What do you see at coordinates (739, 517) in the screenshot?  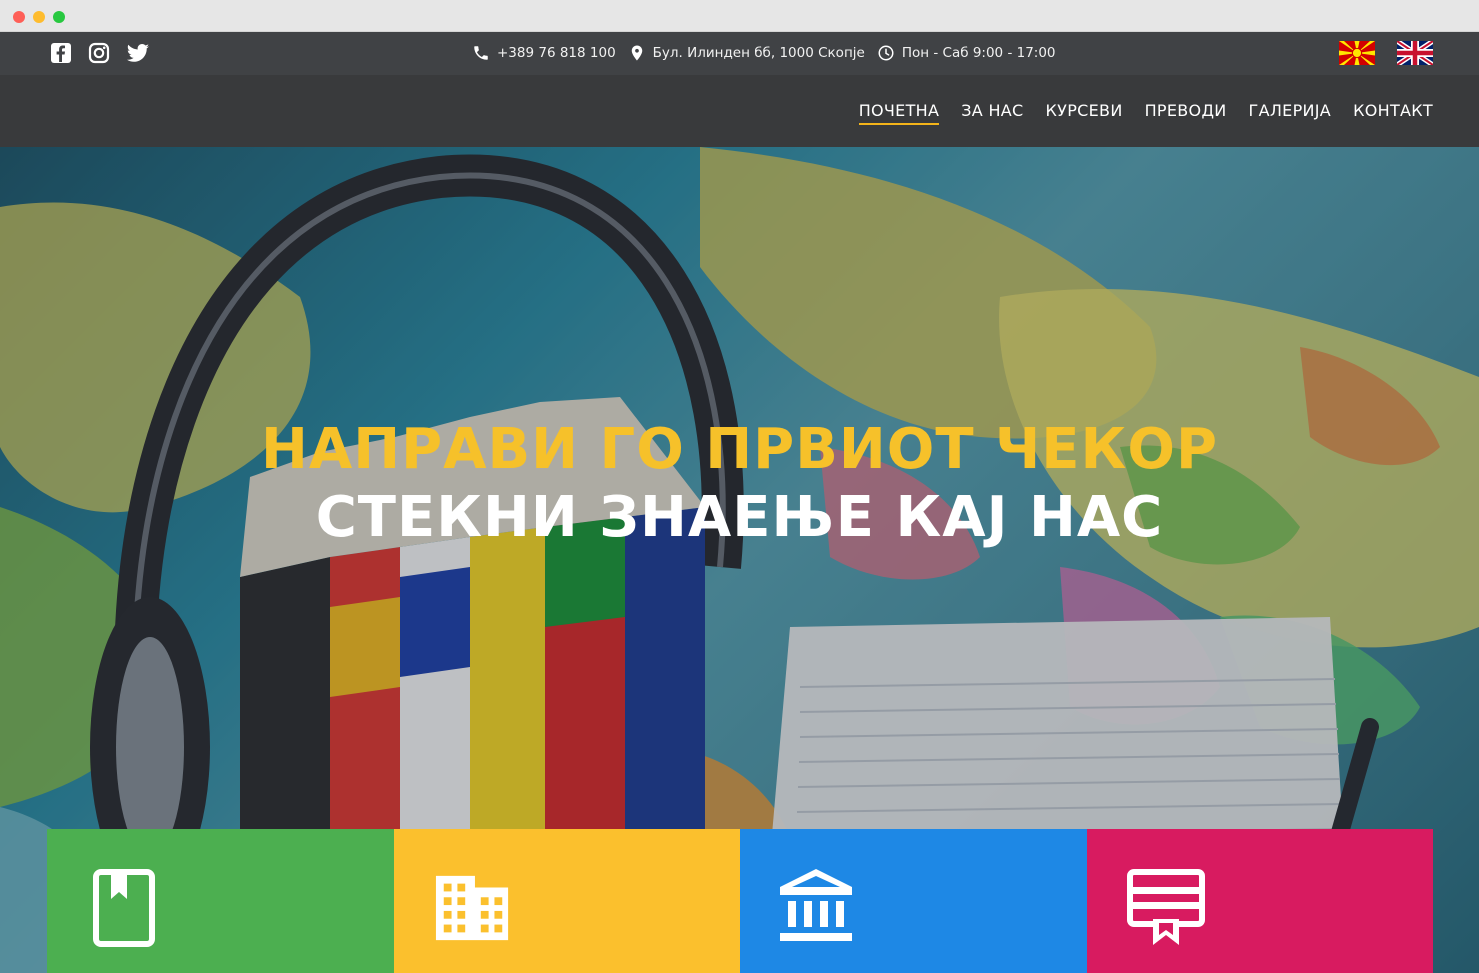 I see `hero-title-line2: СТЕКНИ ЗНАЕЊЕ КАЈ НАС` at bounding box center [739, 517].